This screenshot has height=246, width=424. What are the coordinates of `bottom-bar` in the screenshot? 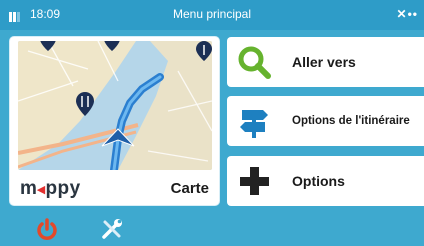 It's located at (212, 227).